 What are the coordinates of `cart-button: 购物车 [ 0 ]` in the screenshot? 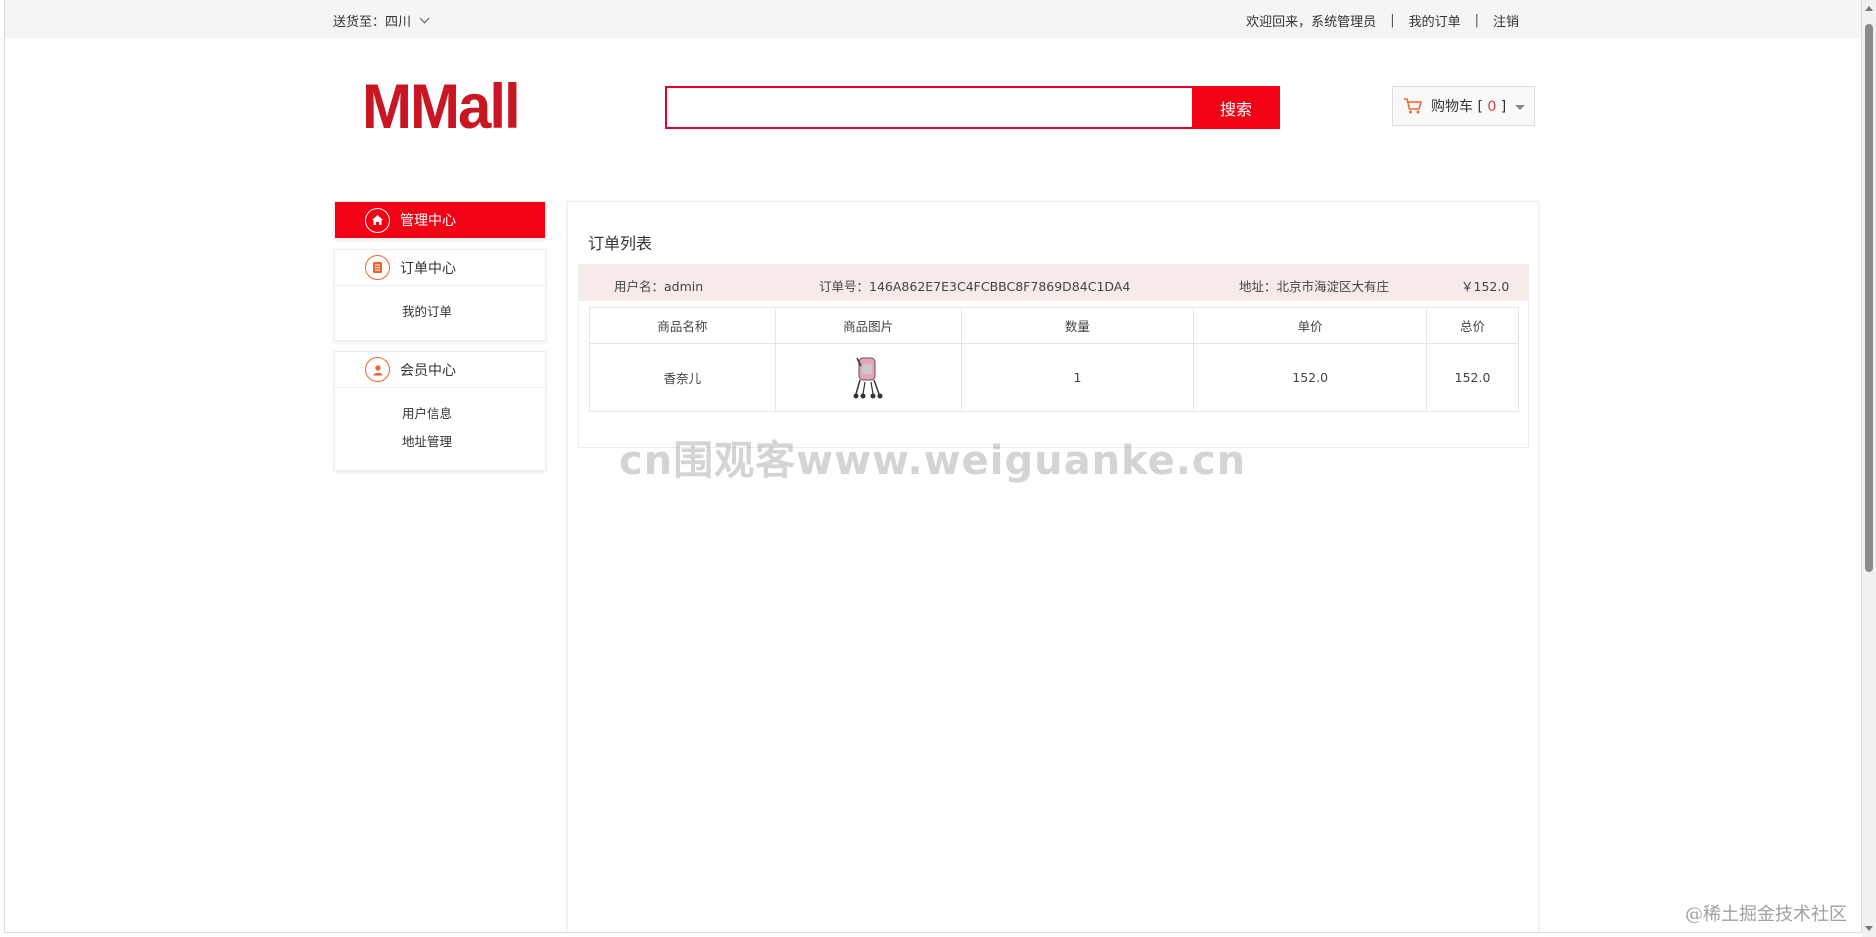 It's located at (1463, 106).